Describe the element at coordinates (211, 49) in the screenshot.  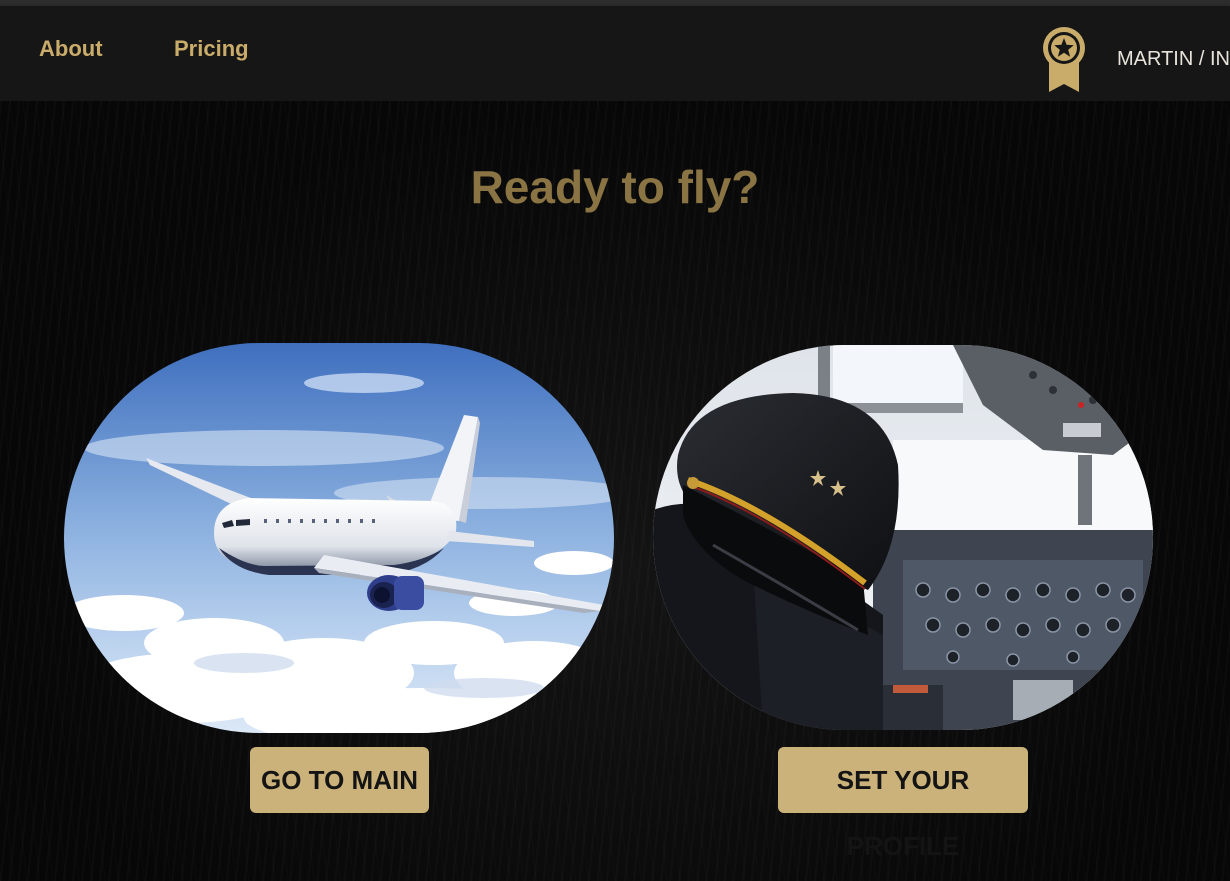
I see `nav-link-pricing: Pricing` at that location.